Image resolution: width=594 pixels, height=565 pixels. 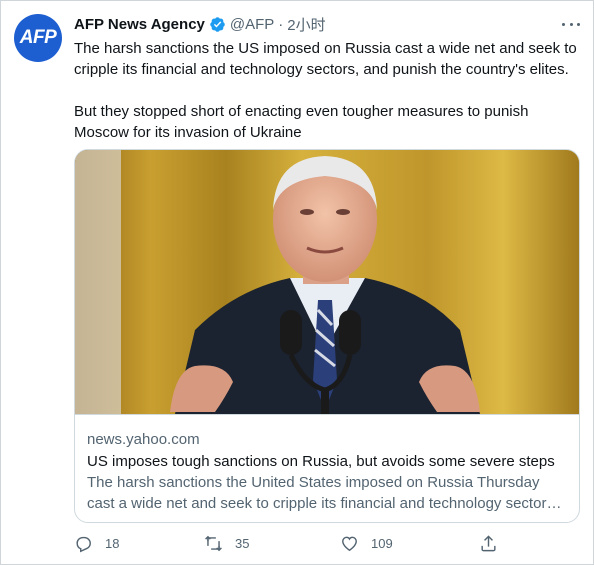 What do you see at coordinates (217, 24) in the screenshot?
I see `verified-badge-icon` at bounding box center [217, 24].